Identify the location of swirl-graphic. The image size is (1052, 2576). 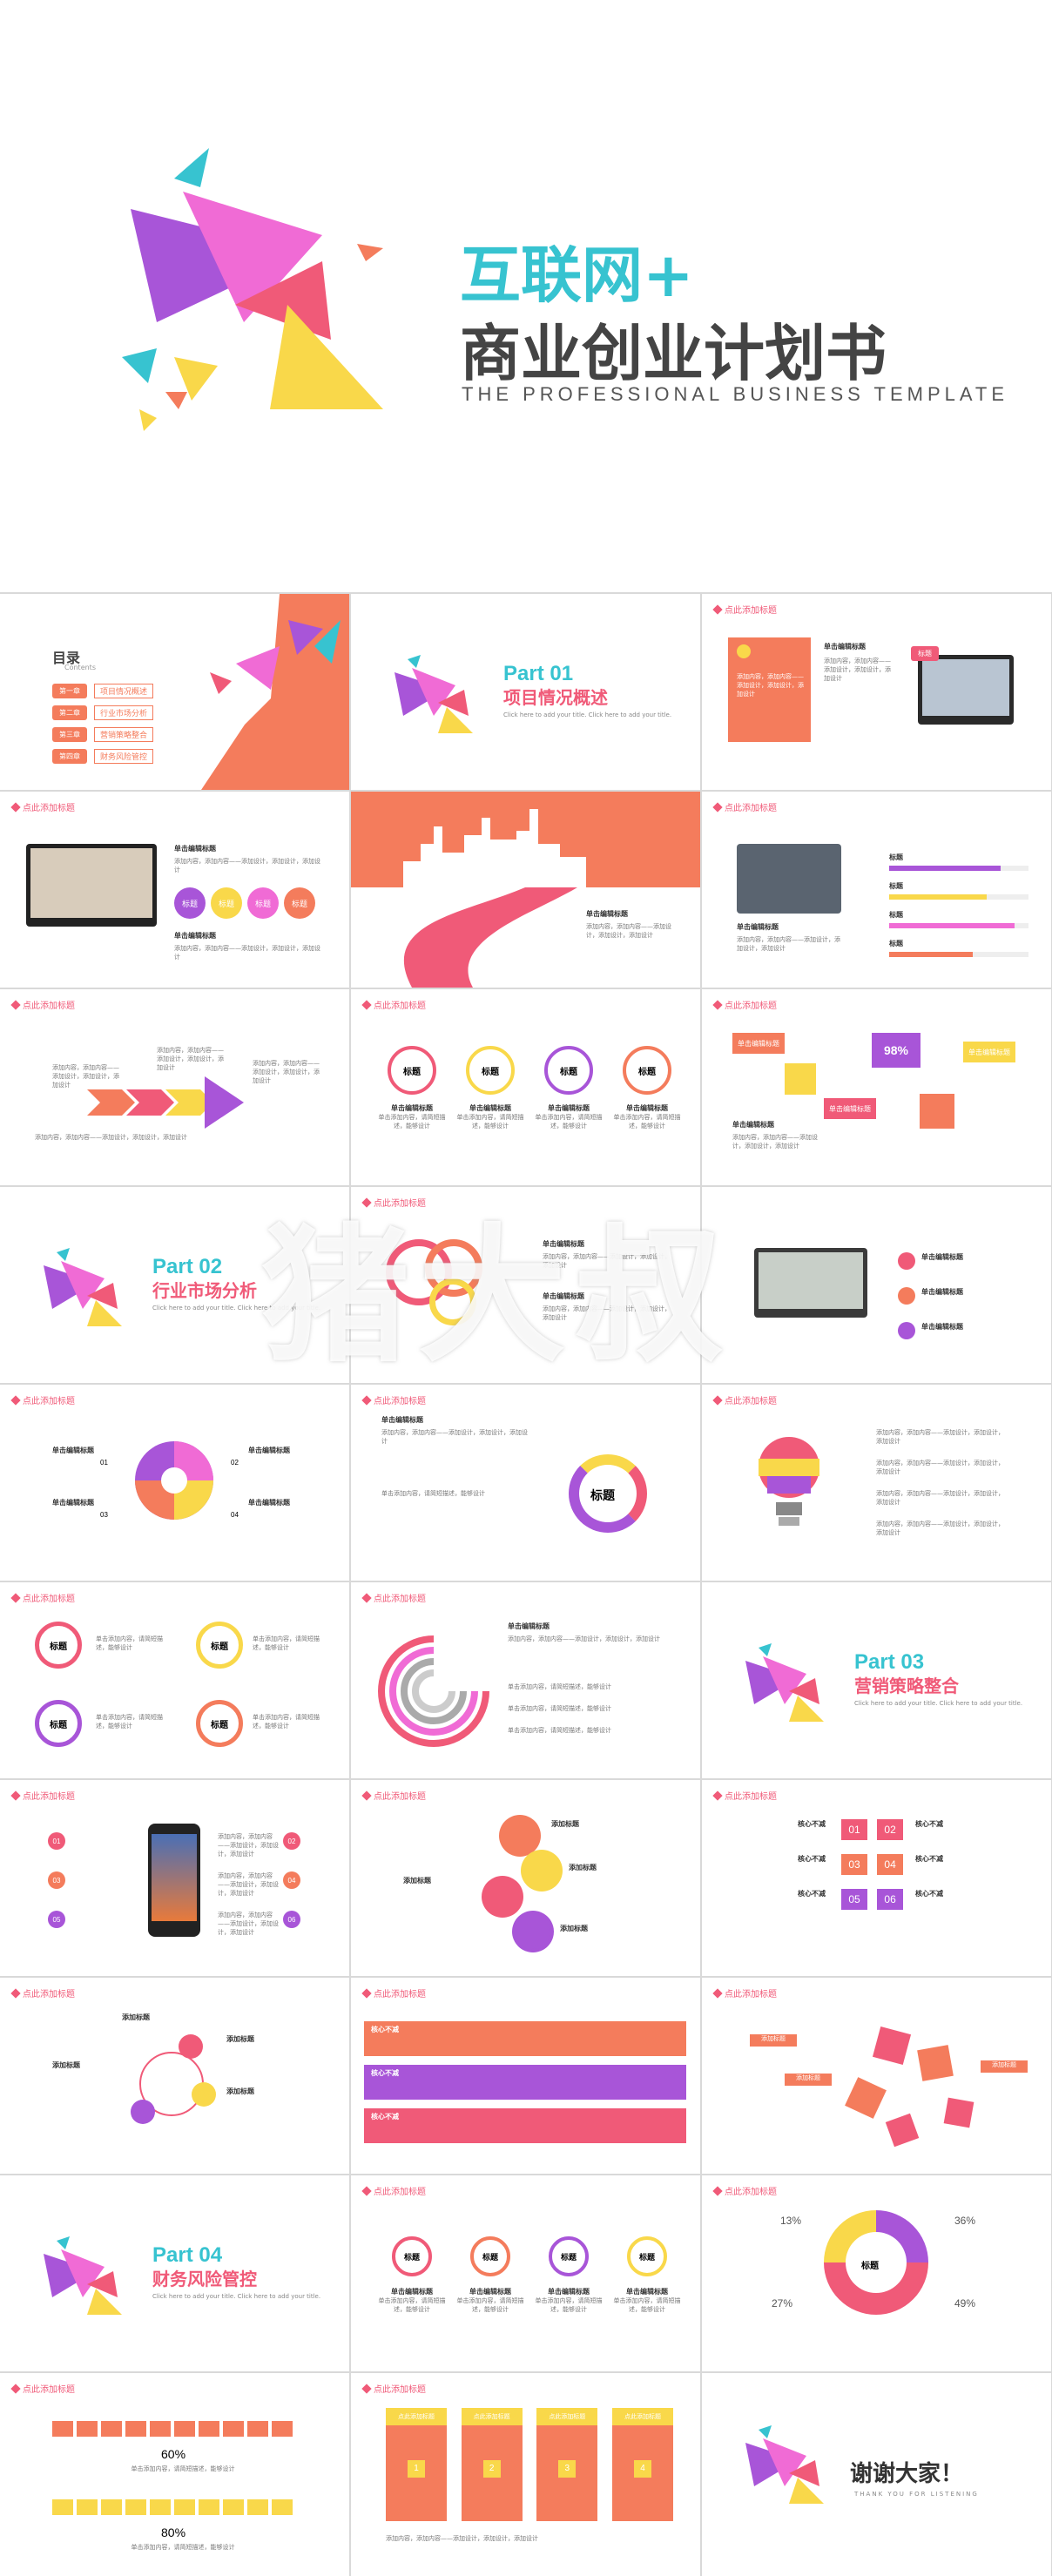
(174, 1480).